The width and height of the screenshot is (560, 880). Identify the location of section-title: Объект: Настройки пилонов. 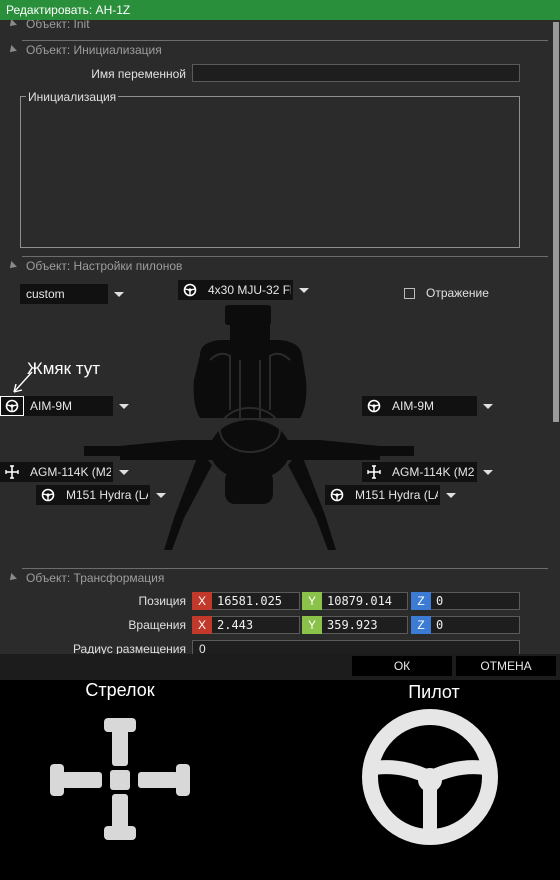
(104, 266).